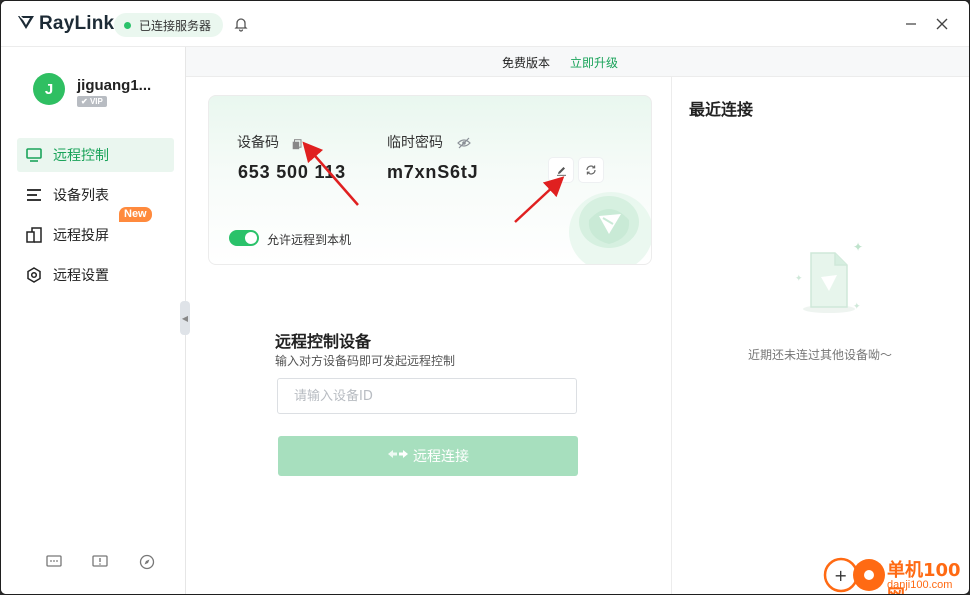 The width and height of the screenshot is (970, 595). I want to click on device-id-input, so click(427, 396).